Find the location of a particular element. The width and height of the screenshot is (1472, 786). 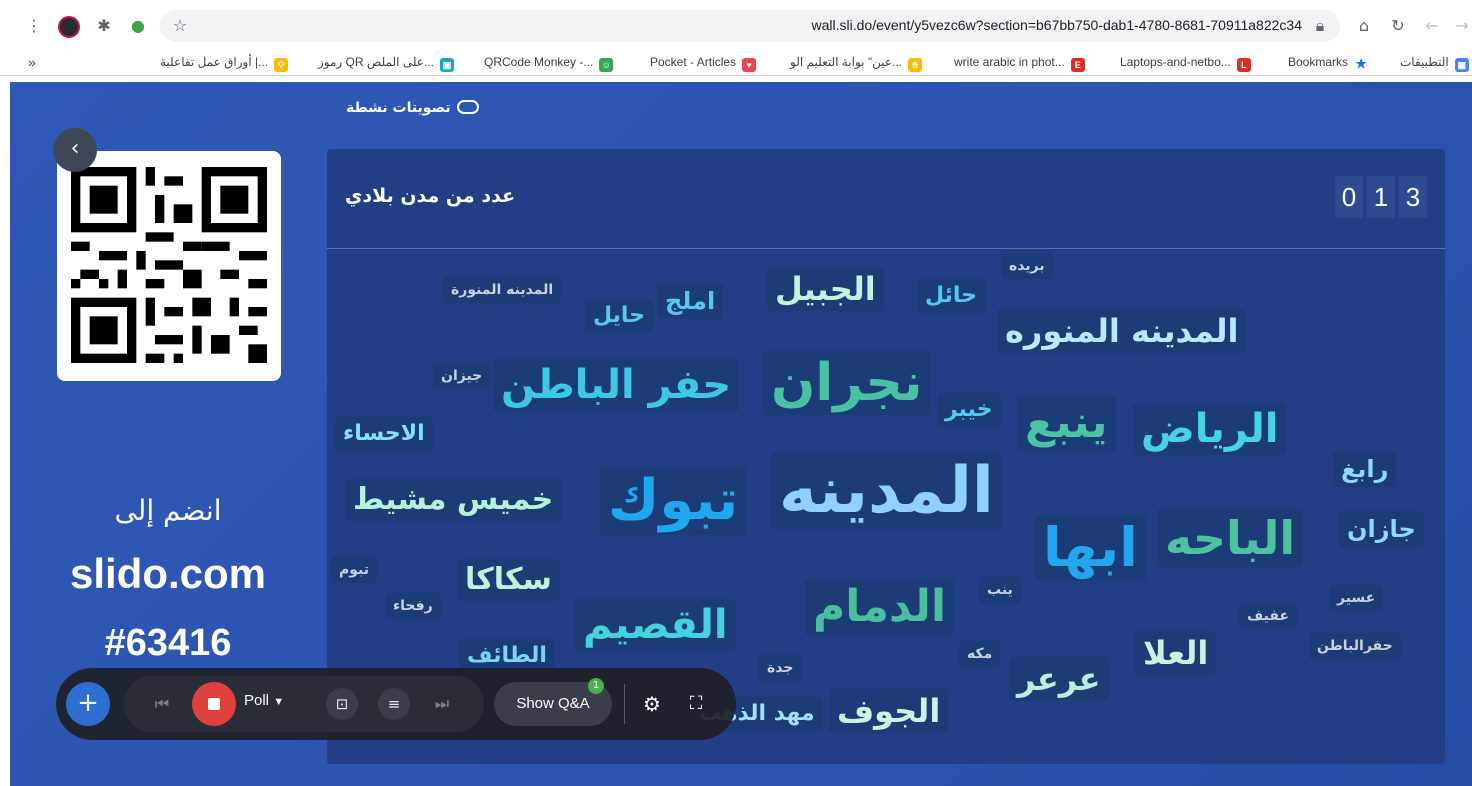

previous-icon: ⏮︎ is located at coordinates (162, 704).